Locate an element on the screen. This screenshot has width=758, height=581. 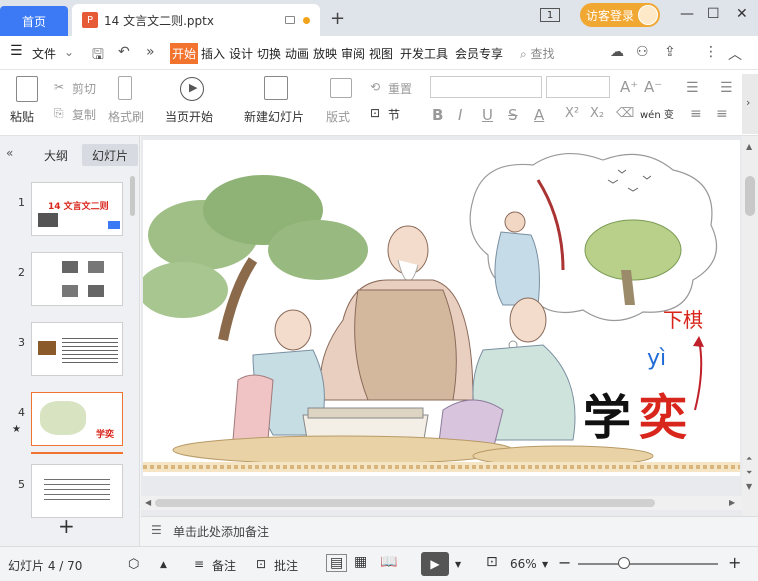
zoom-slider-track is located at coordinates (648, 564).